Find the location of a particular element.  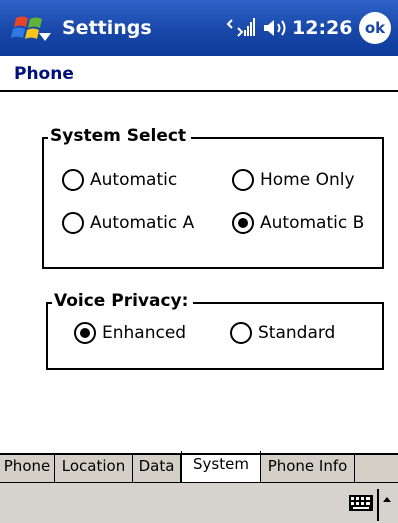

heading-divider is located at coordinates (199, 91).